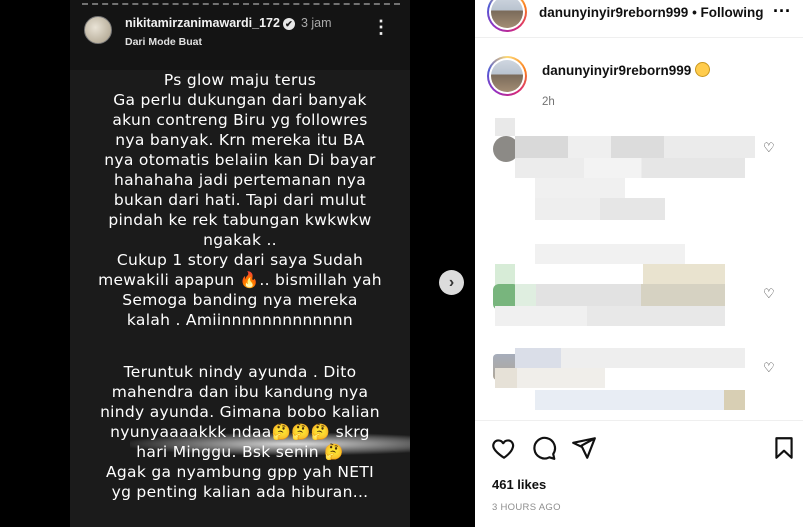 The image size is (803, 527). What do you see at coordinates (240, 300) in the screenshot?
I see `story-text-line: Semoga banding nya mereka` at bounding box center [240, 300].